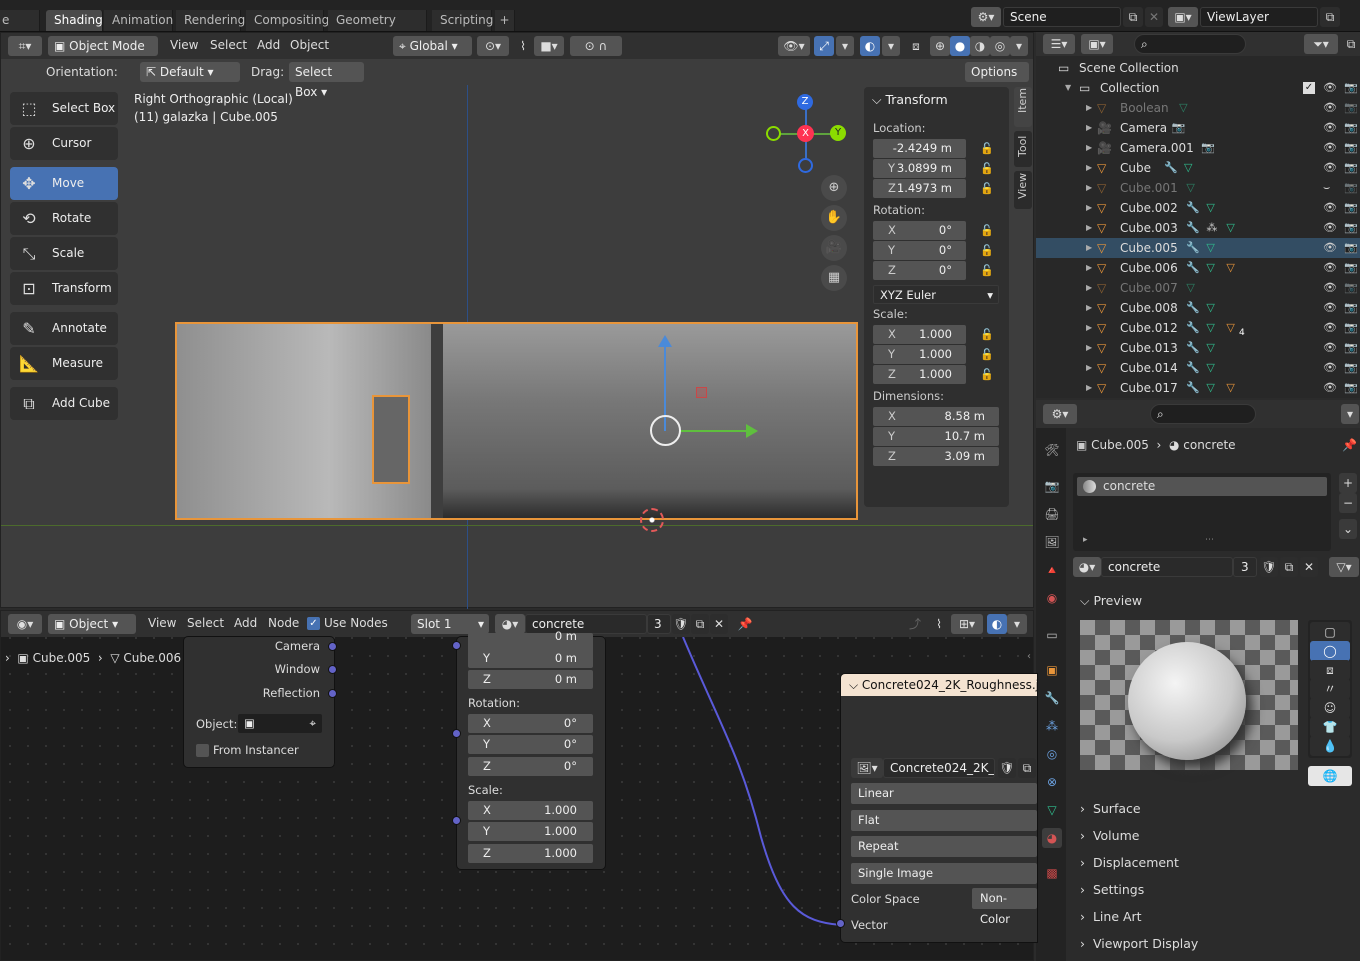 This screenshot has width=1360, height=961. Describe the element at coordinates (549, 46) in the screenshot. I see `snap-target-icon: ■▾` at that location.